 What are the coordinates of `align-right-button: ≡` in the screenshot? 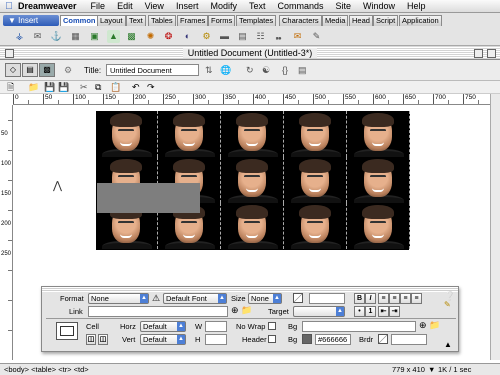 It's located at (405, 298).